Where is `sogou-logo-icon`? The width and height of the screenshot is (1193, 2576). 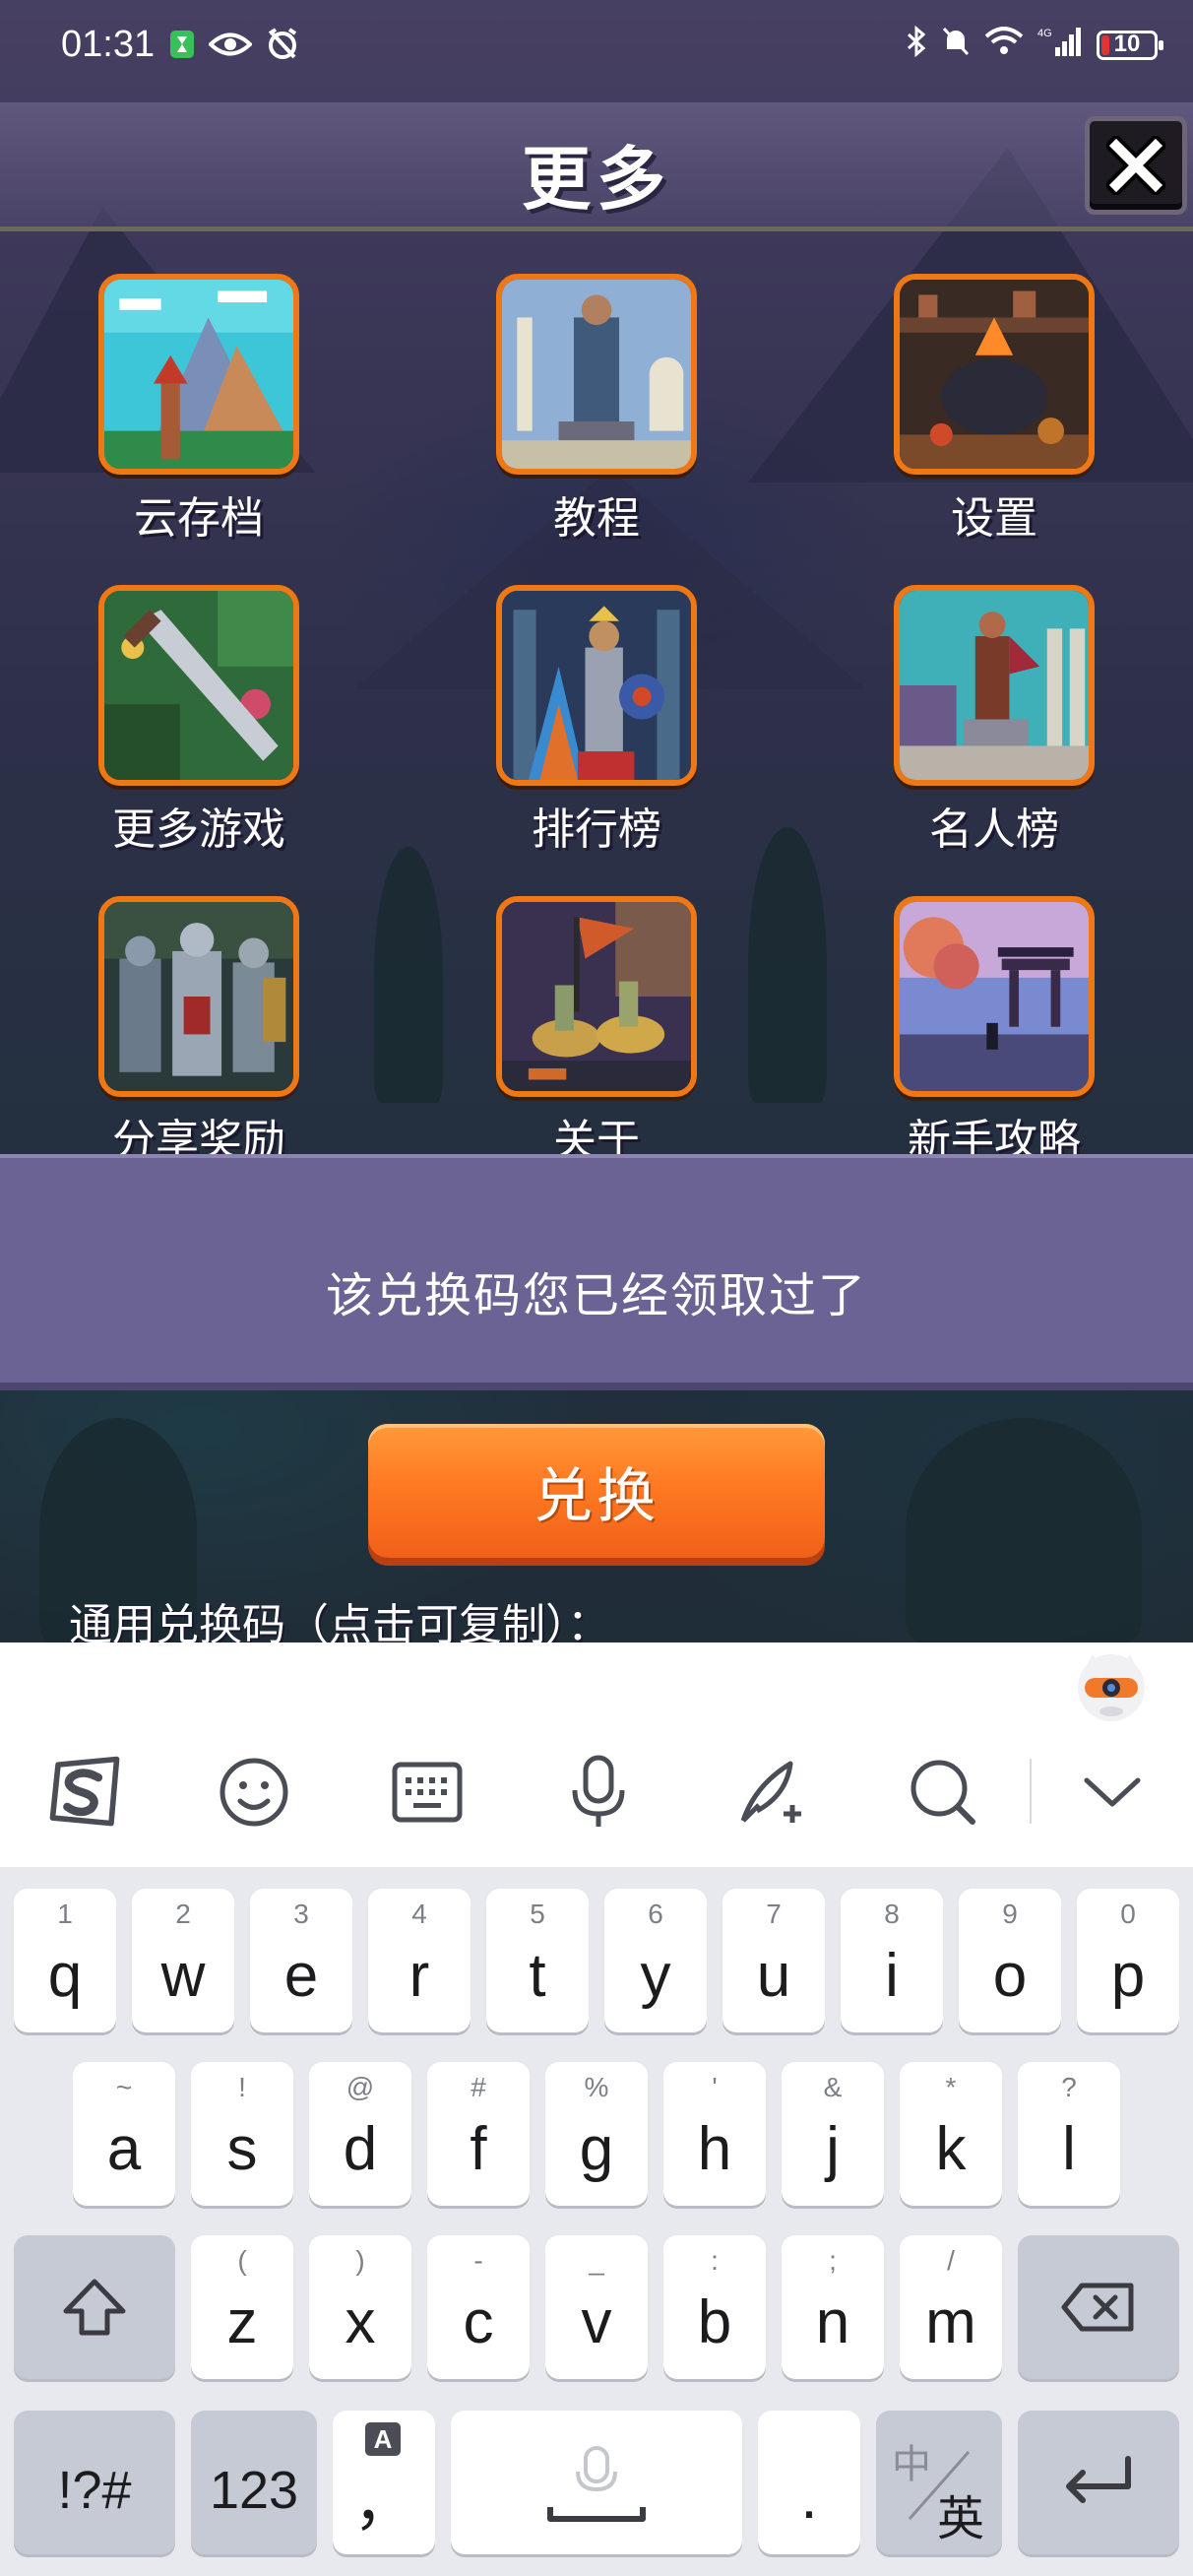
sogou-logo-icon is located at coordinates (84, 1792).